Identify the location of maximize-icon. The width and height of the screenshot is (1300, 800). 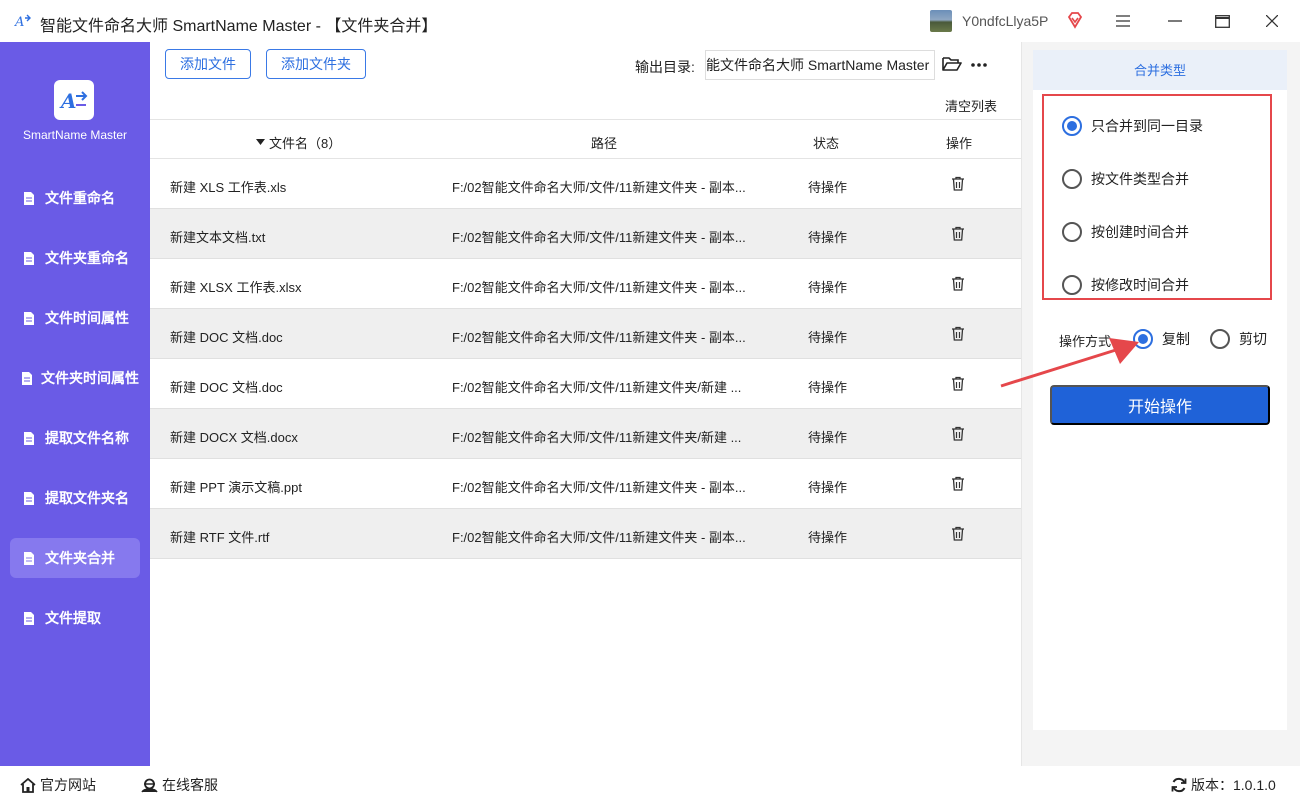
(1222, 21).